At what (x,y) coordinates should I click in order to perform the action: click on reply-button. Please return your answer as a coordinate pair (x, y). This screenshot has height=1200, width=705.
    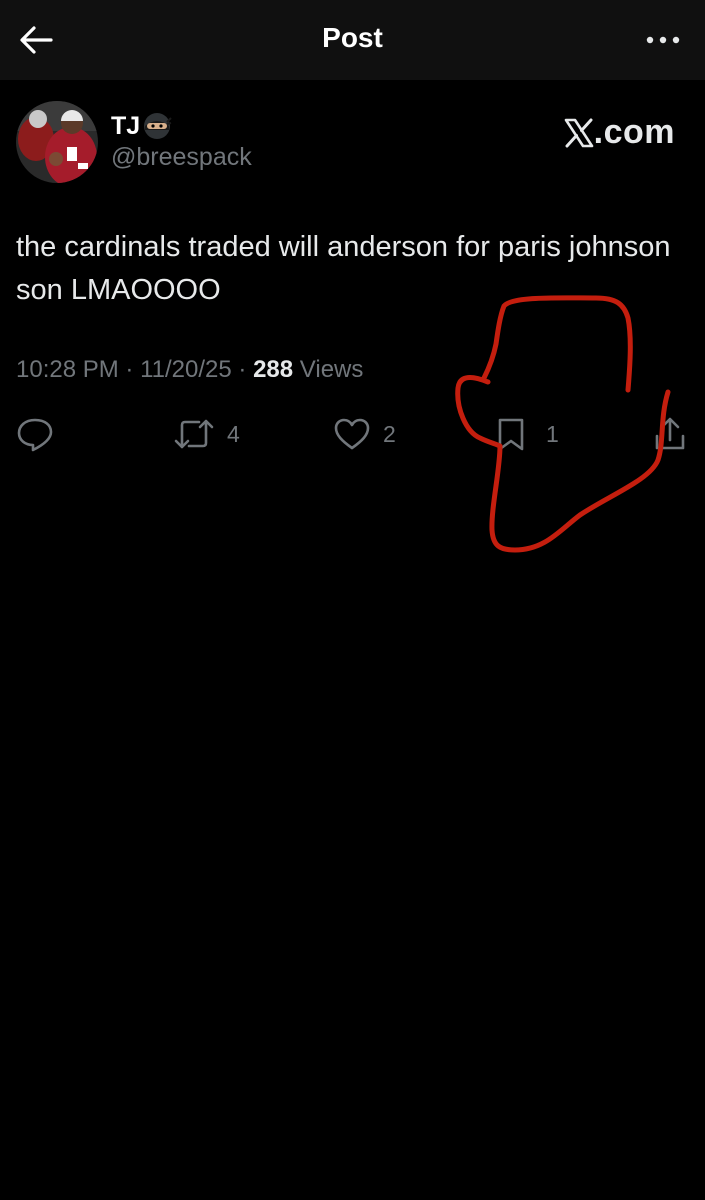
    Looking at the image, I should click on (41, 434).